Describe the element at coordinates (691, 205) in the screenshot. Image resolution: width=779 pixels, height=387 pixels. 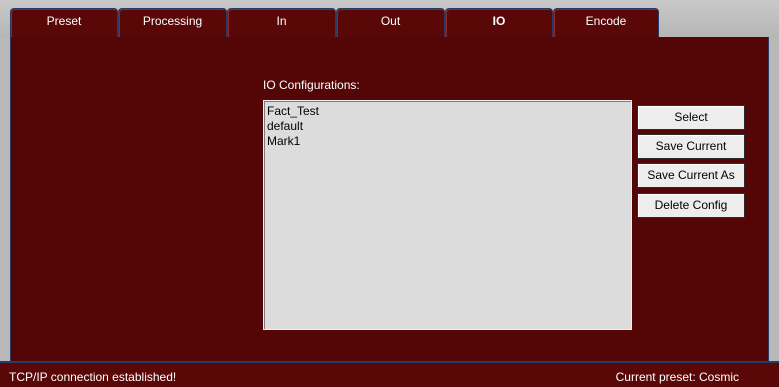
I see `delete-config-button: Delete Config` at that location.